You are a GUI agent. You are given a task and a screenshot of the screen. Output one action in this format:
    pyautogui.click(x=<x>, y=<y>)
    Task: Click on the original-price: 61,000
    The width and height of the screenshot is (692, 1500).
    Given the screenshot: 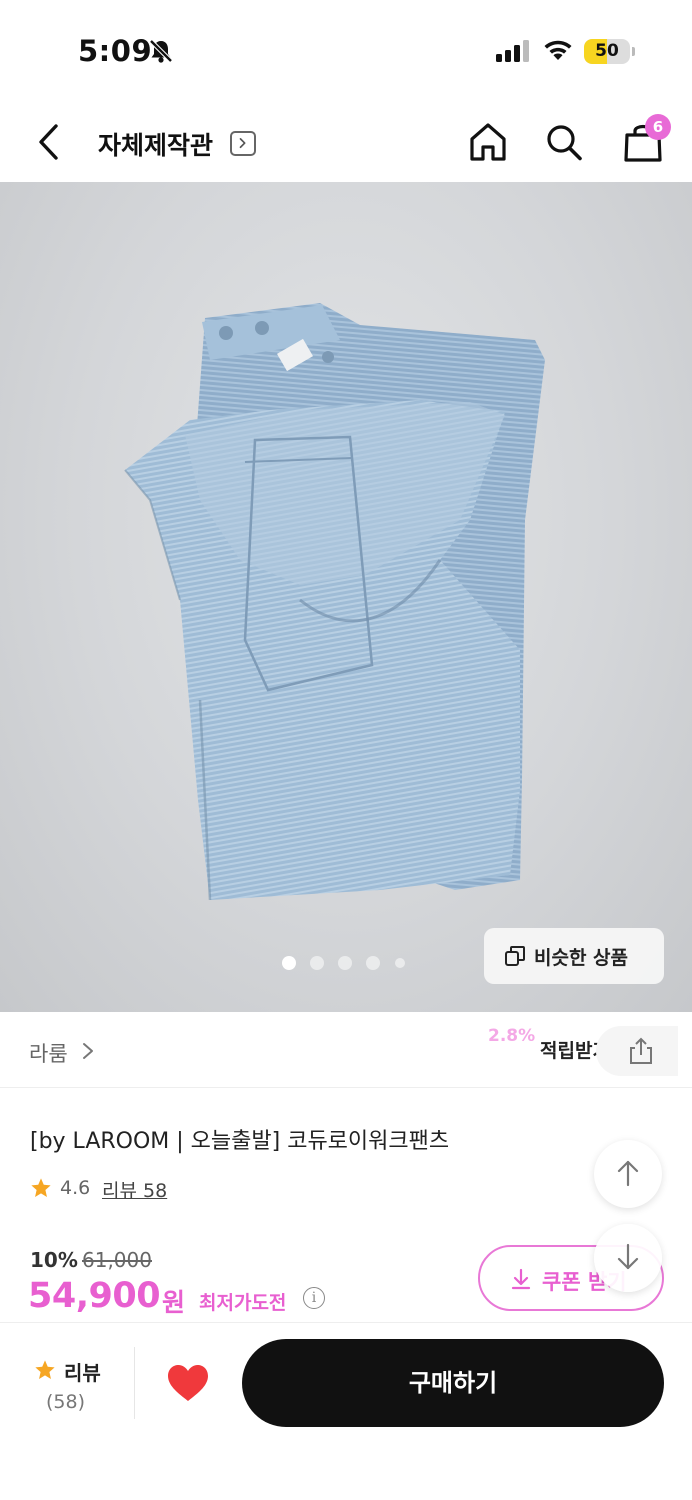 What is the action you would take?
    pyautogui.click(x=117, y=1260)
    